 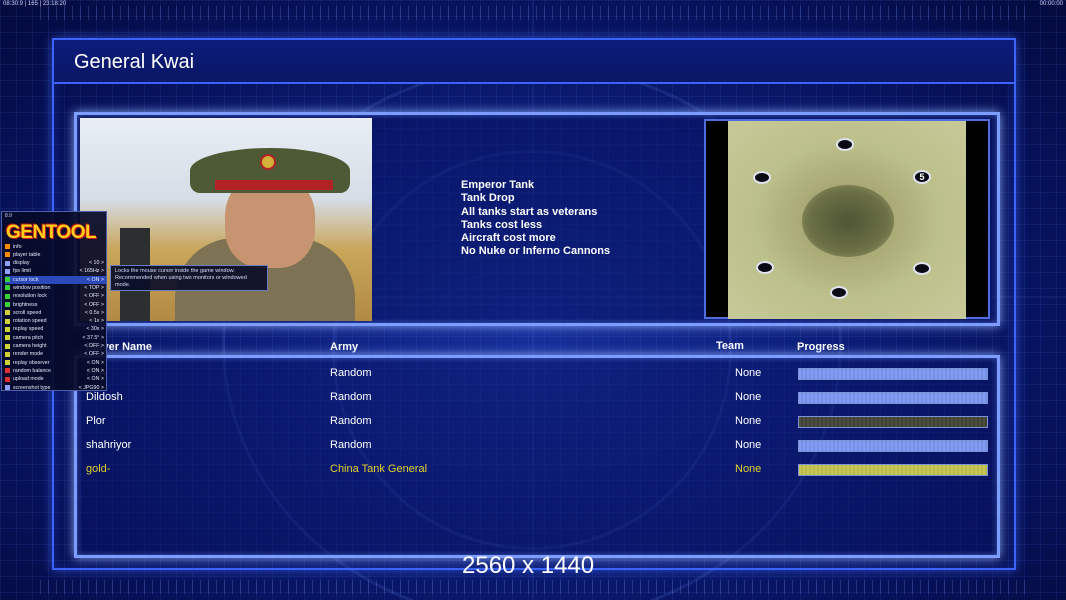 I want to click on gentool-item-label: replay speed, so click(x=28, y=329).